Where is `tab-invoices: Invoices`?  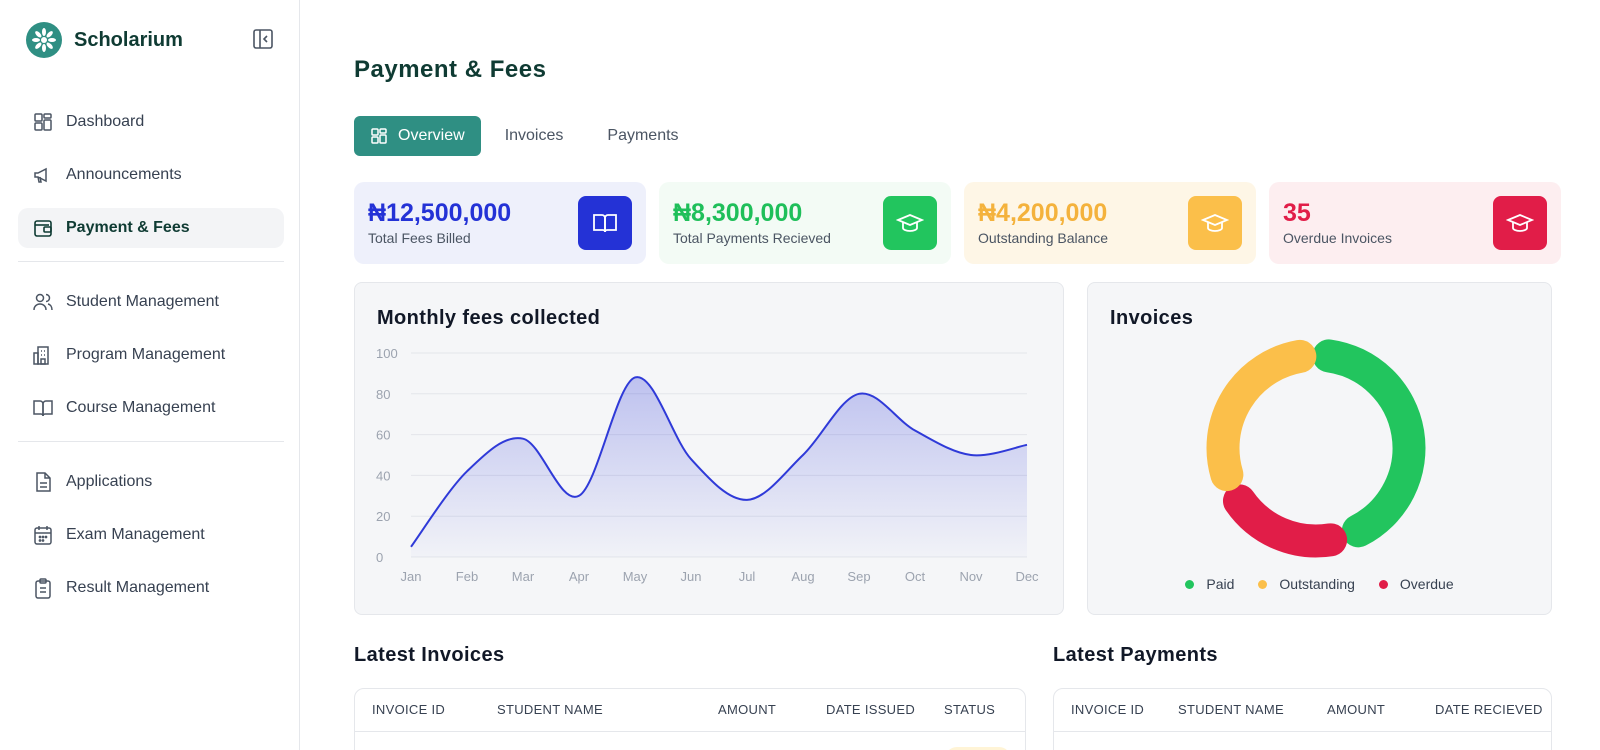
tab-invoices: Invoices is located at coordinates (534, 136).